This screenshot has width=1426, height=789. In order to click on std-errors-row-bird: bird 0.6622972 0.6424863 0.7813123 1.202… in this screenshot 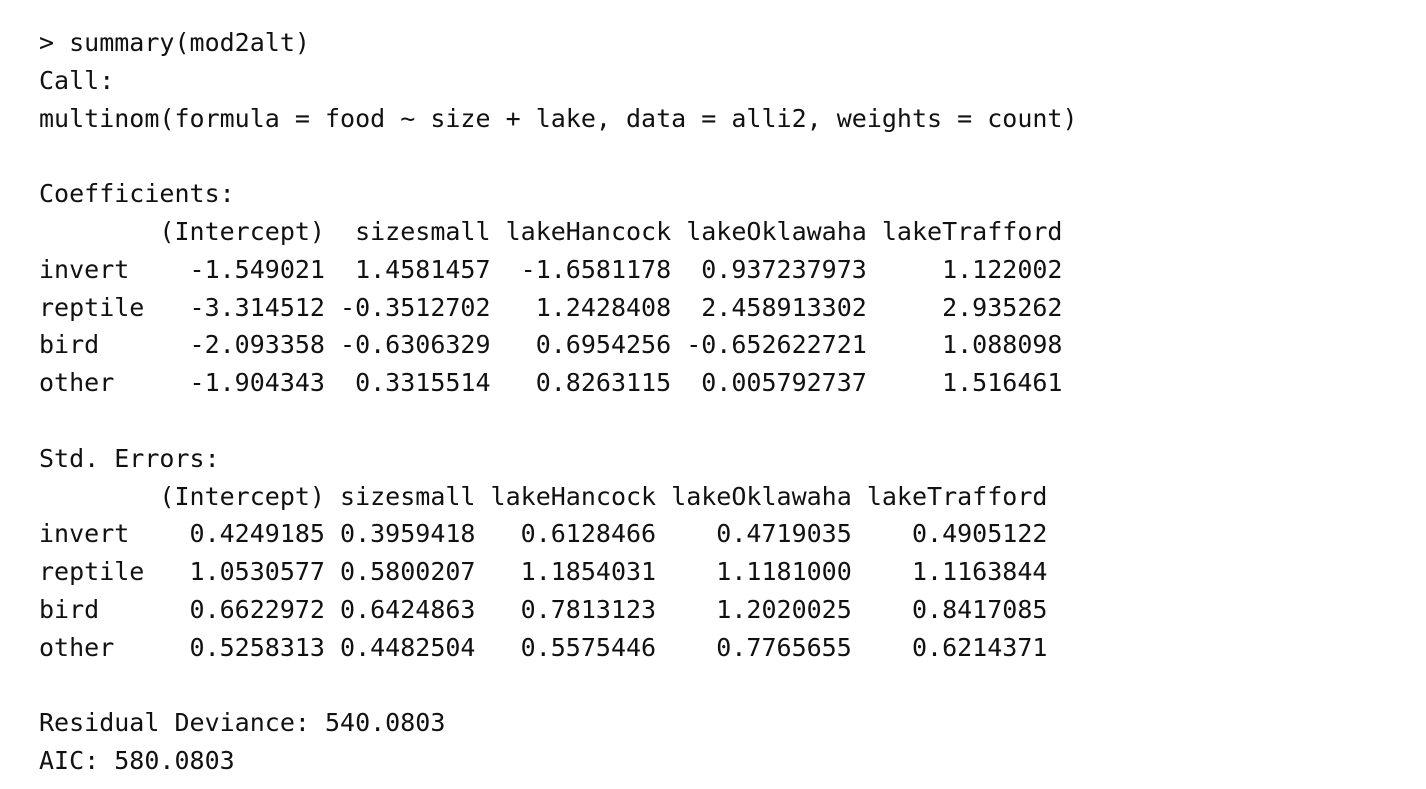, I will do `click(543, 609)`.